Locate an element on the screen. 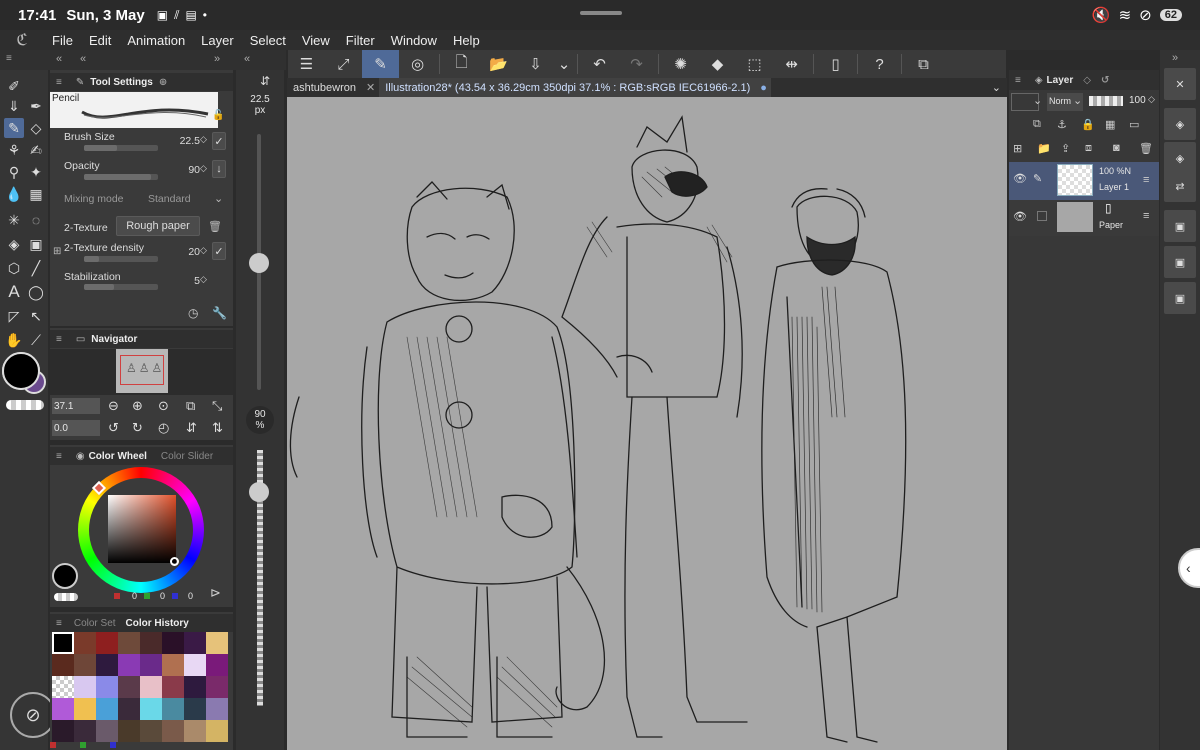 This screenshot has width=1200, height=750. size-adjust-icon: ⇵ is located at coordinates (265, 81).